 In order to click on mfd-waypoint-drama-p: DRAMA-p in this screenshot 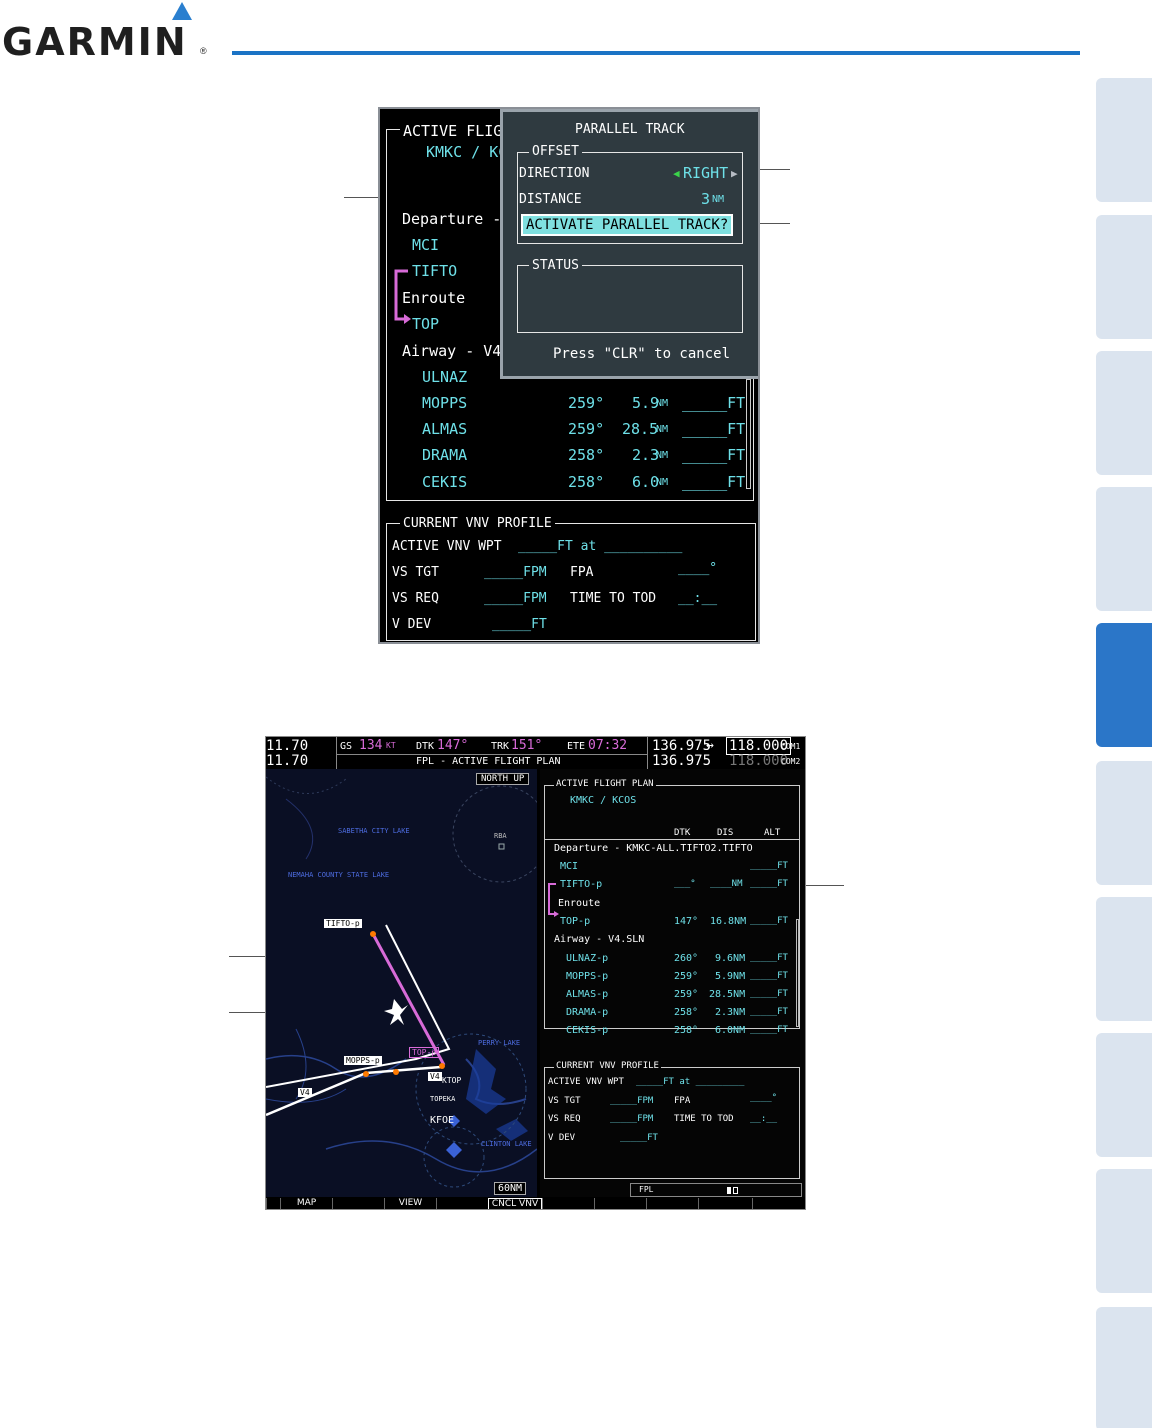, I will do `click(587, 1012)`.